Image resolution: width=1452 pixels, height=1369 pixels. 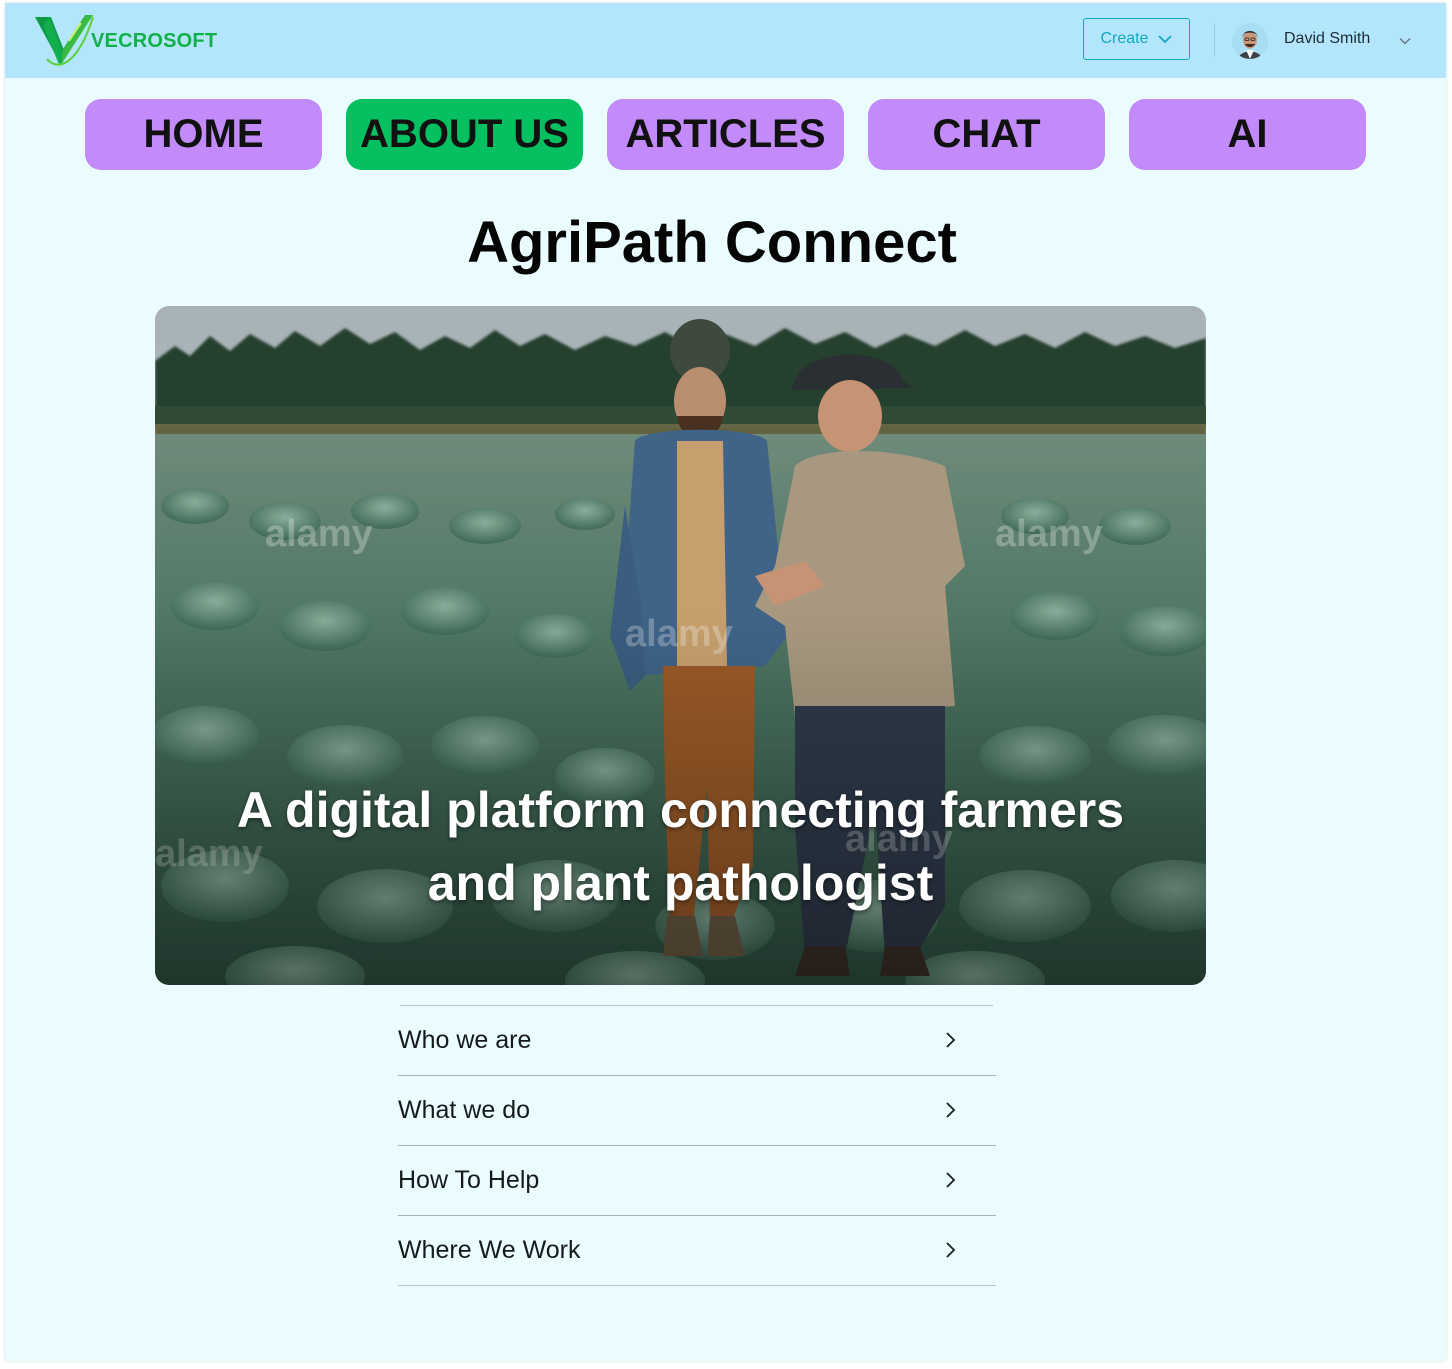 What do you see at coordinates (697, 1251) in the screenshot?
I see `accordion-item-where-we-work: Where We Work` at bounding box center [697, 1251].